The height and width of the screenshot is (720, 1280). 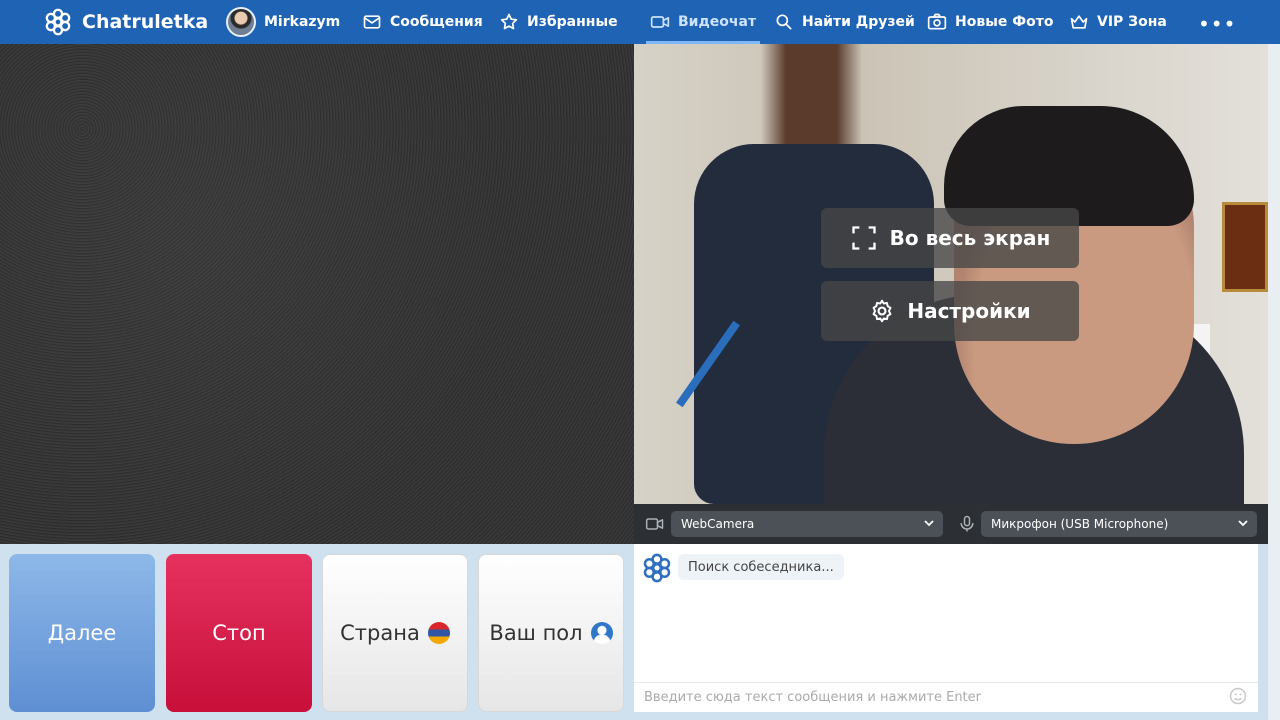 What do you see at coordinates (1080, 524) in the screenshot?
I see `microphone-select-value: Микрофон (USB Microphone)` at bounding box center [1080, 524].